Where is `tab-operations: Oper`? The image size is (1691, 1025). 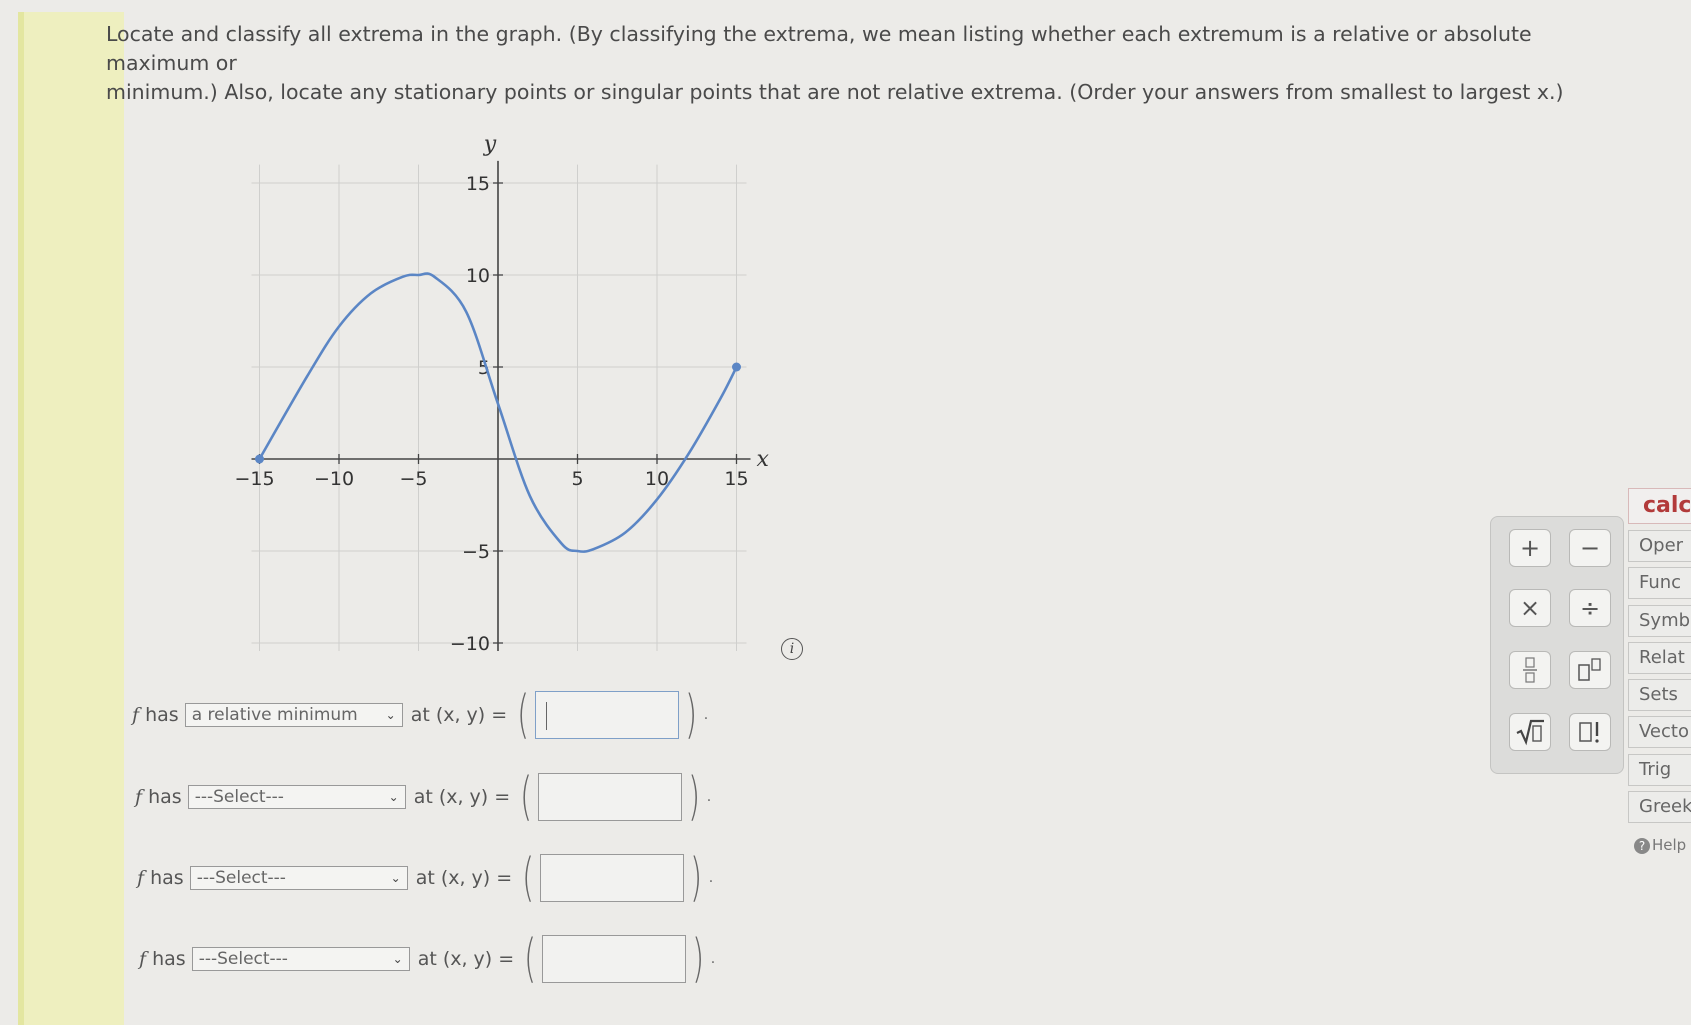
tab-operations: Oper is located at coordinates (1659, 546).